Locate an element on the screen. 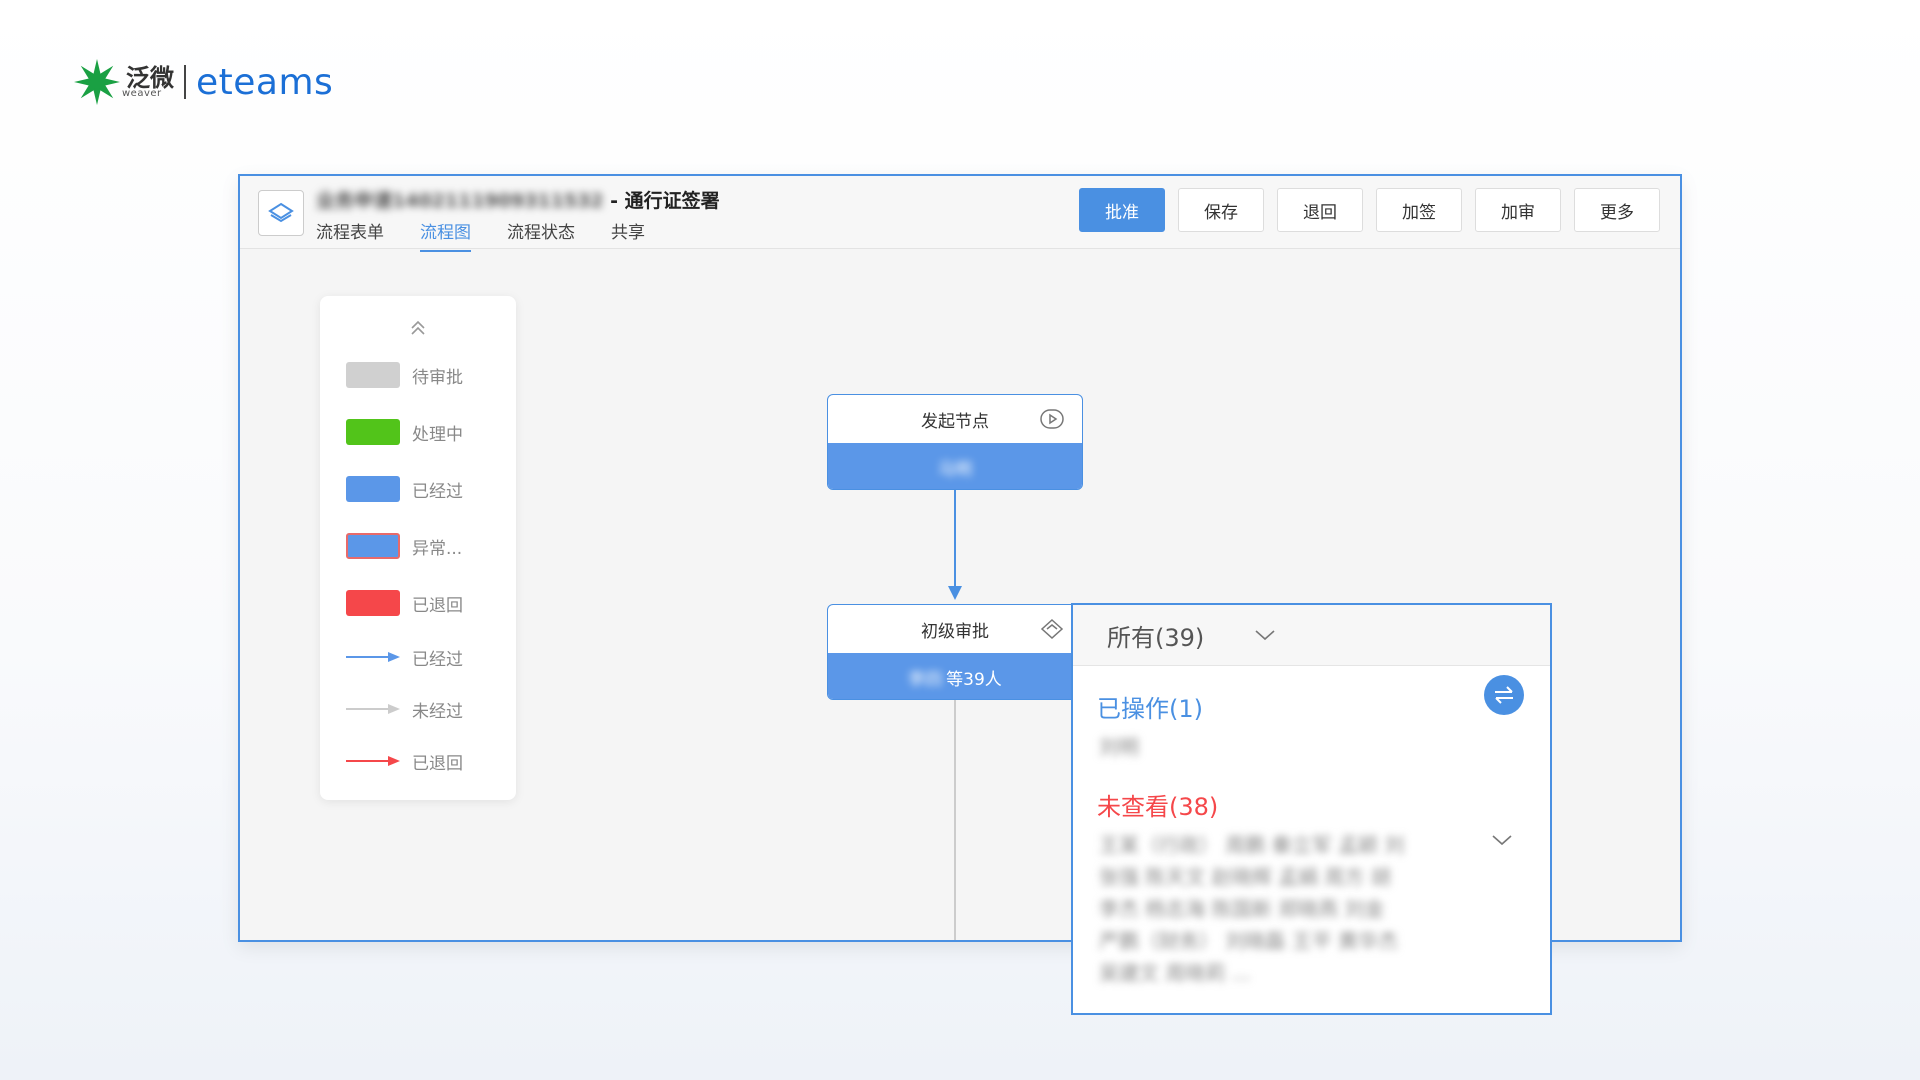 The width and height of the screenshot is (1920, 1080). flow-node-initial-approval: 初级审批 李四 等39人 is located at coordinates (955, 652).